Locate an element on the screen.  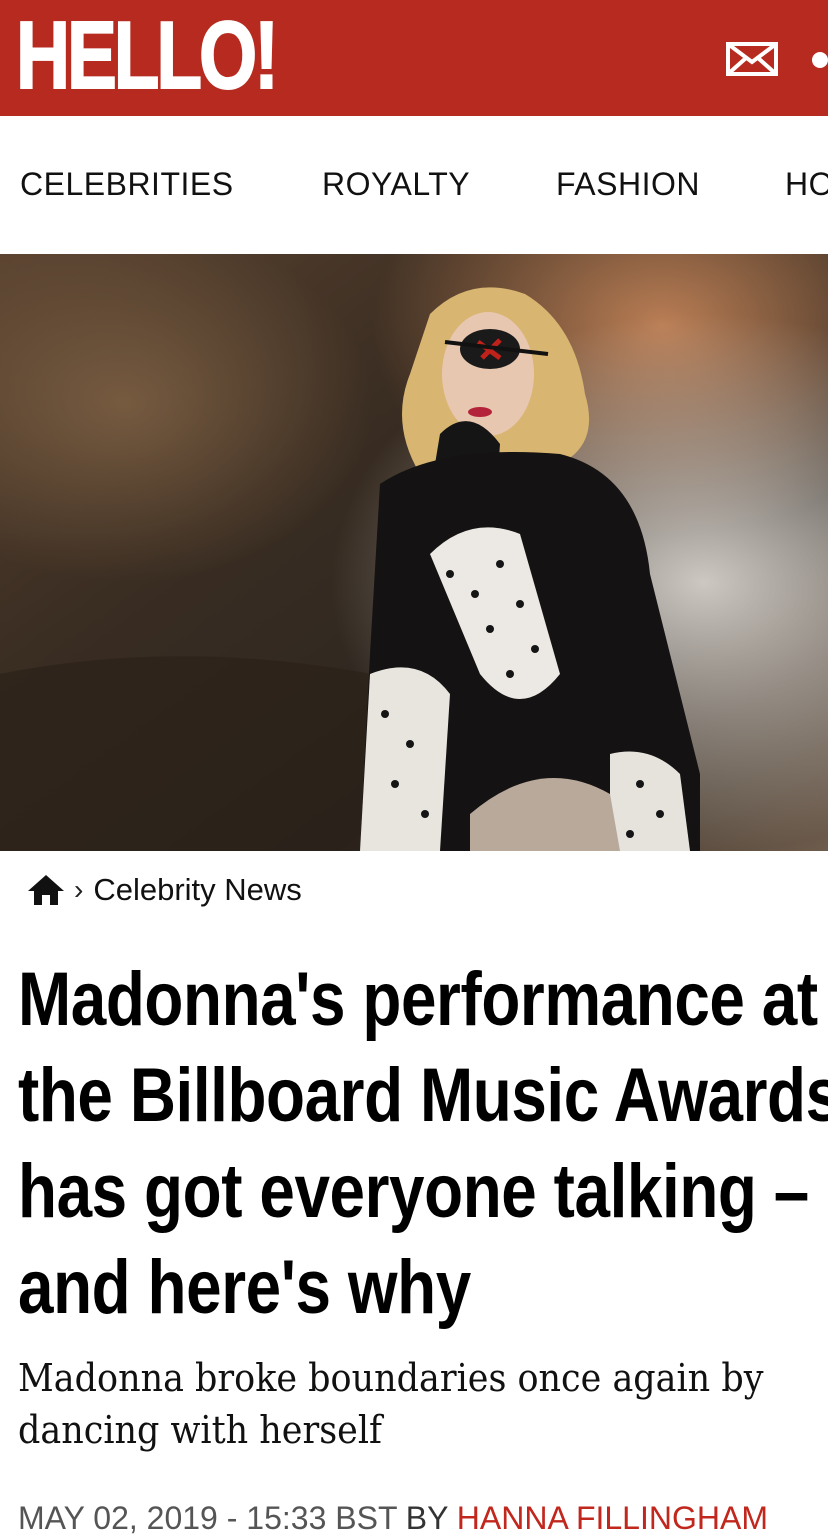
site-header: HELLO! is located at coordinates (414, 58).